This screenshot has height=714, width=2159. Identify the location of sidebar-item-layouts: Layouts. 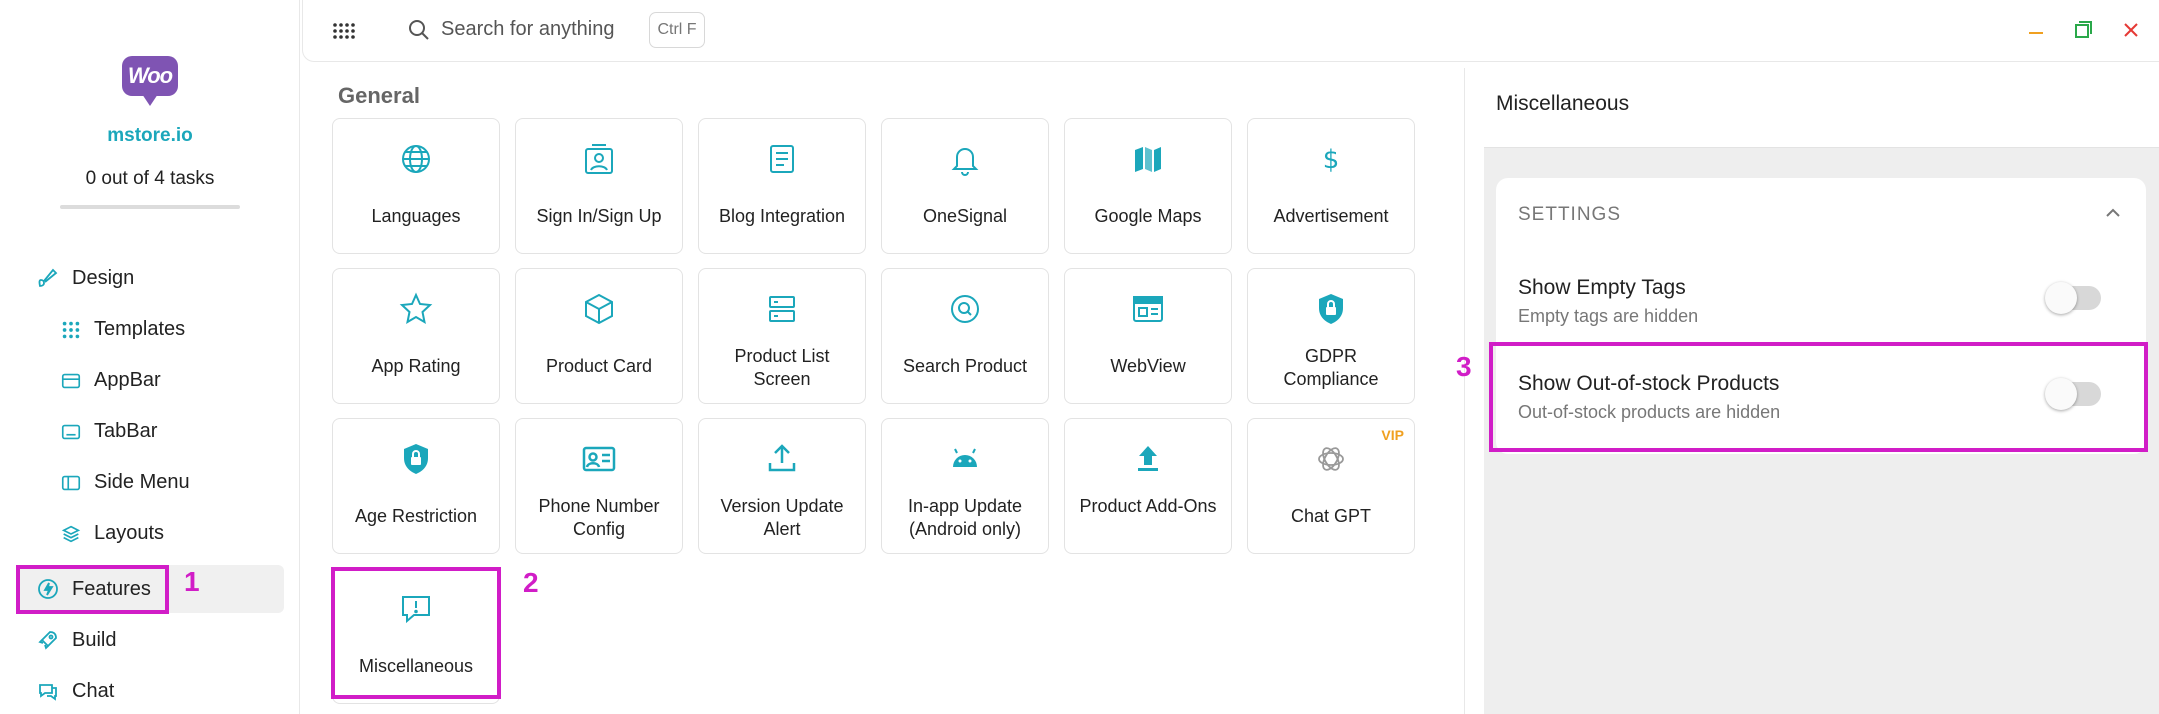
(112, 533).